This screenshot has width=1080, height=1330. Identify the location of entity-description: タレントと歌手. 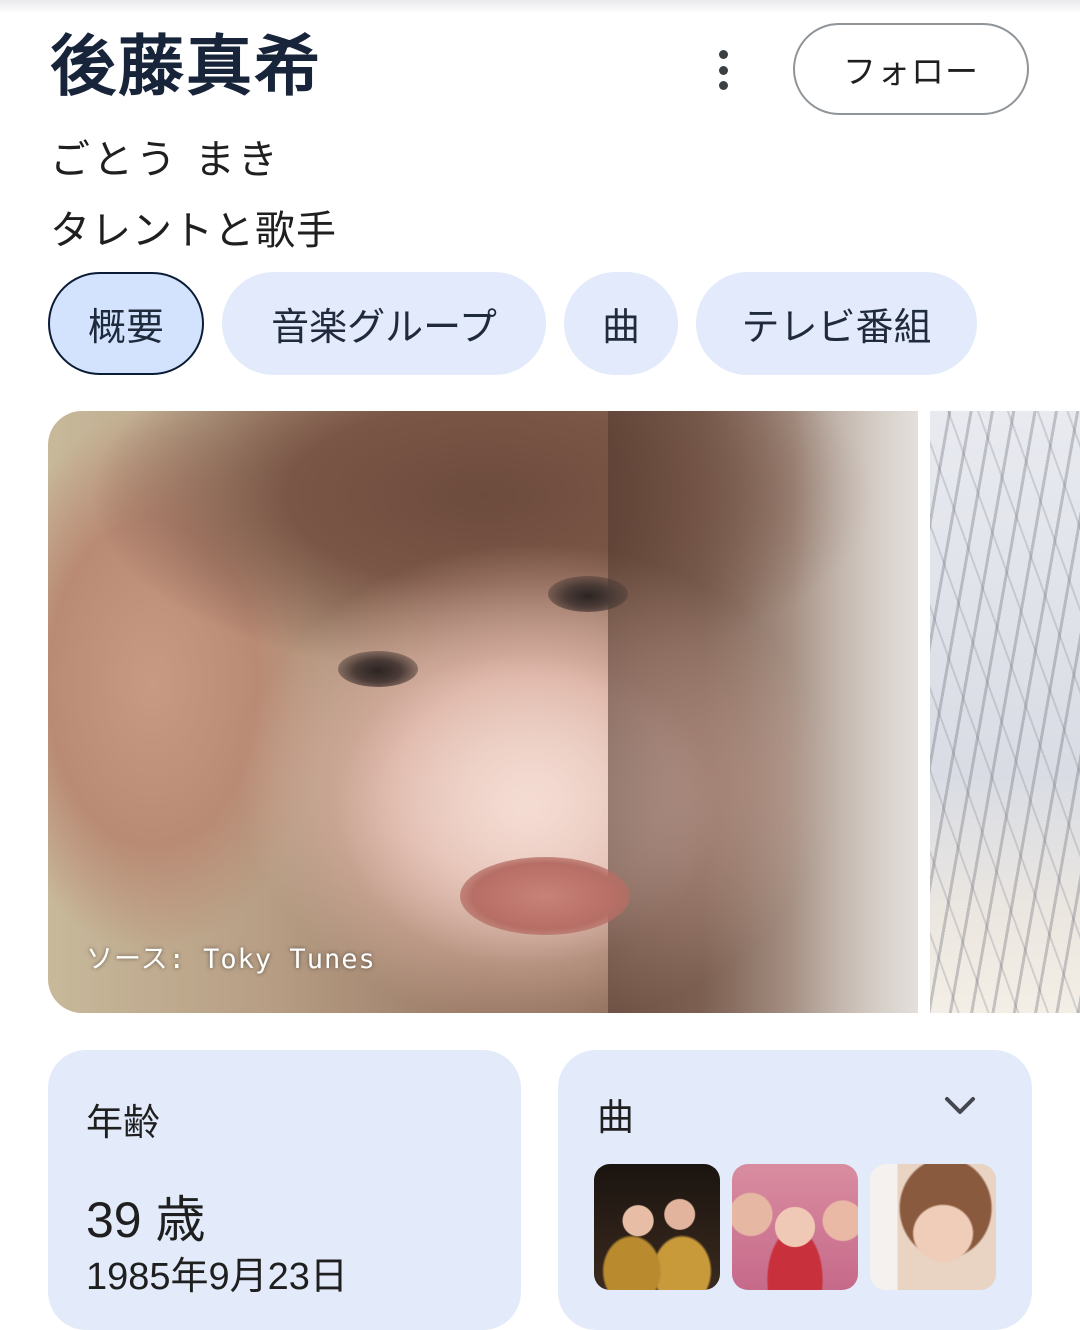
(193, 231).